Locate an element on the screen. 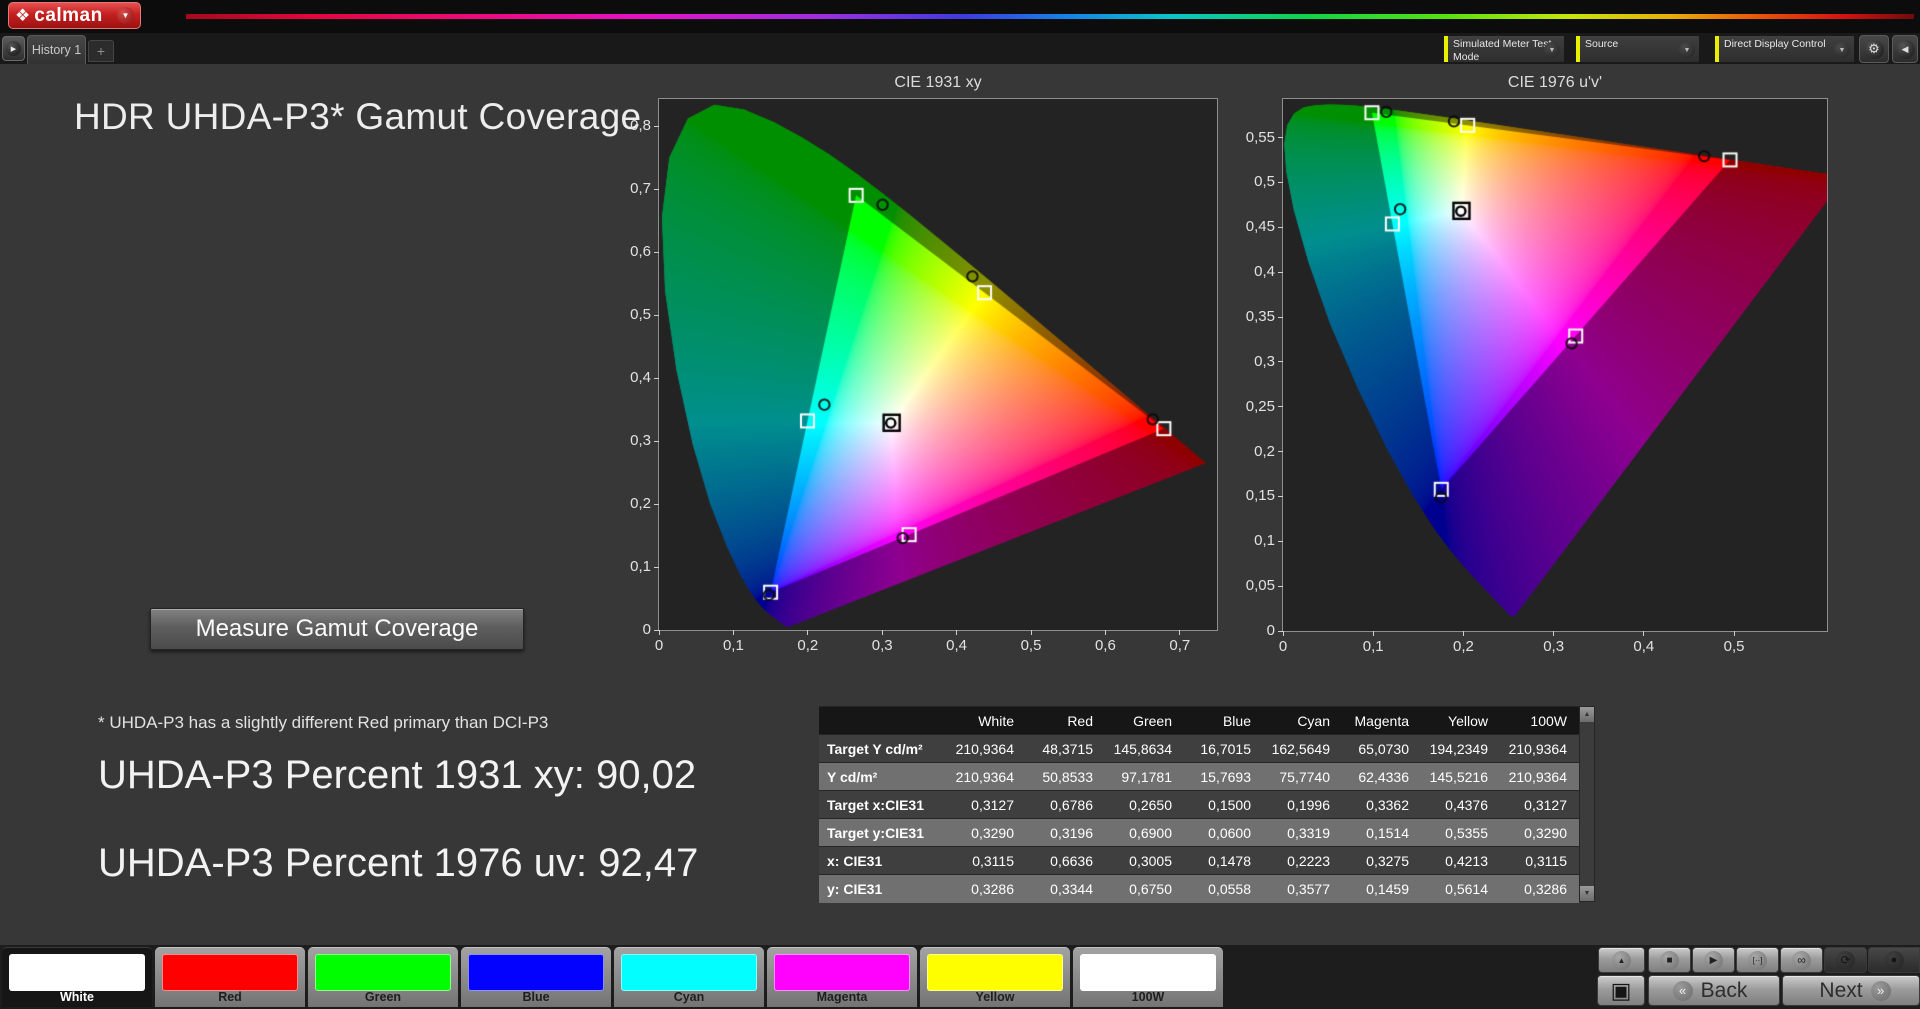  tab-scroll-button: ▶ is located at coordinates (13, 48).